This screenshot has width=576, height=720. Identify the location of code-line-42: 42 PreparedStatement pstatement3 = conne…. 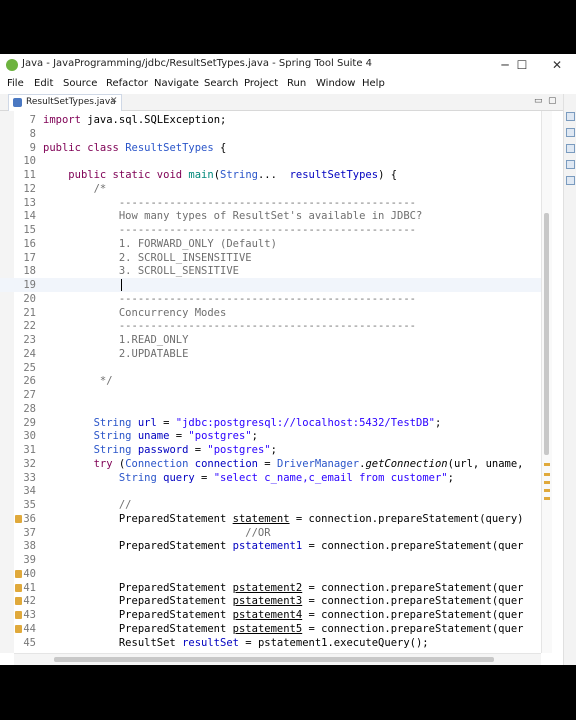
(270, 601).